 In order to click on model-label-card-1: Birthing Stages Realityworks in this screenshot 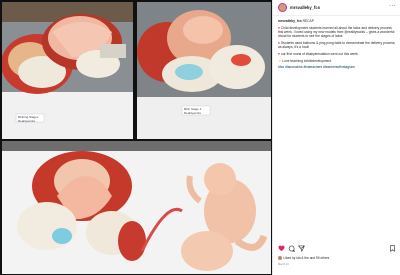, I will do `click(28, 119)`.